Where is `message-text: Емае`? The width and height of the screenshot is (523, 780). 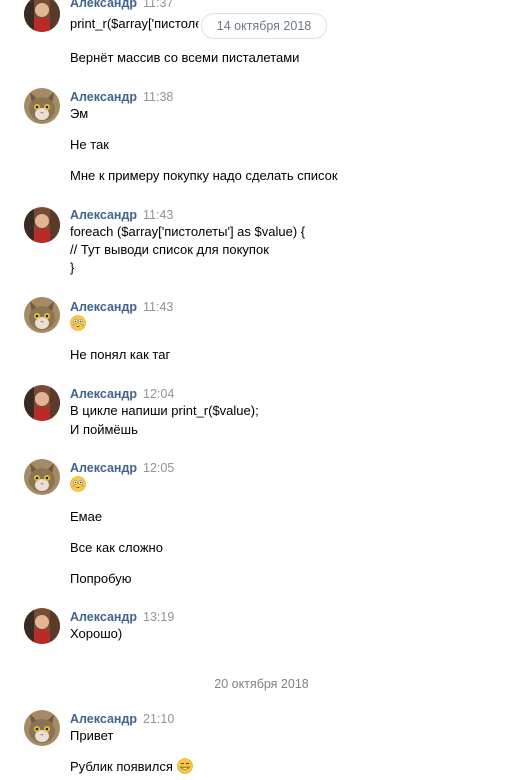 message-text: Емае is located at coordinates (86, 516).